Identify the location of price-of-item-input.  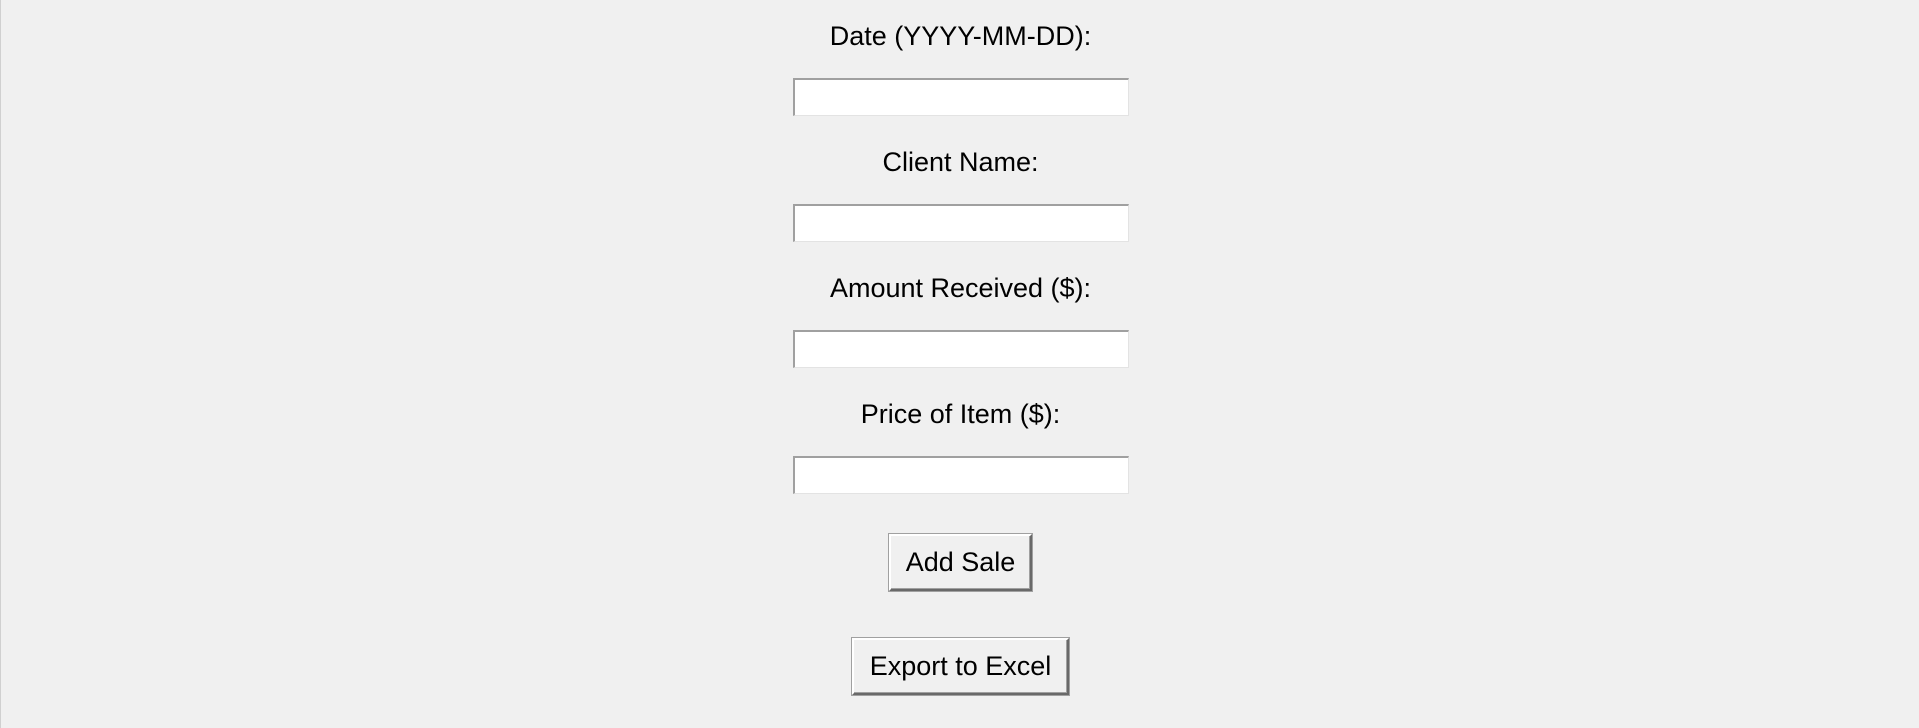
(961, 475).